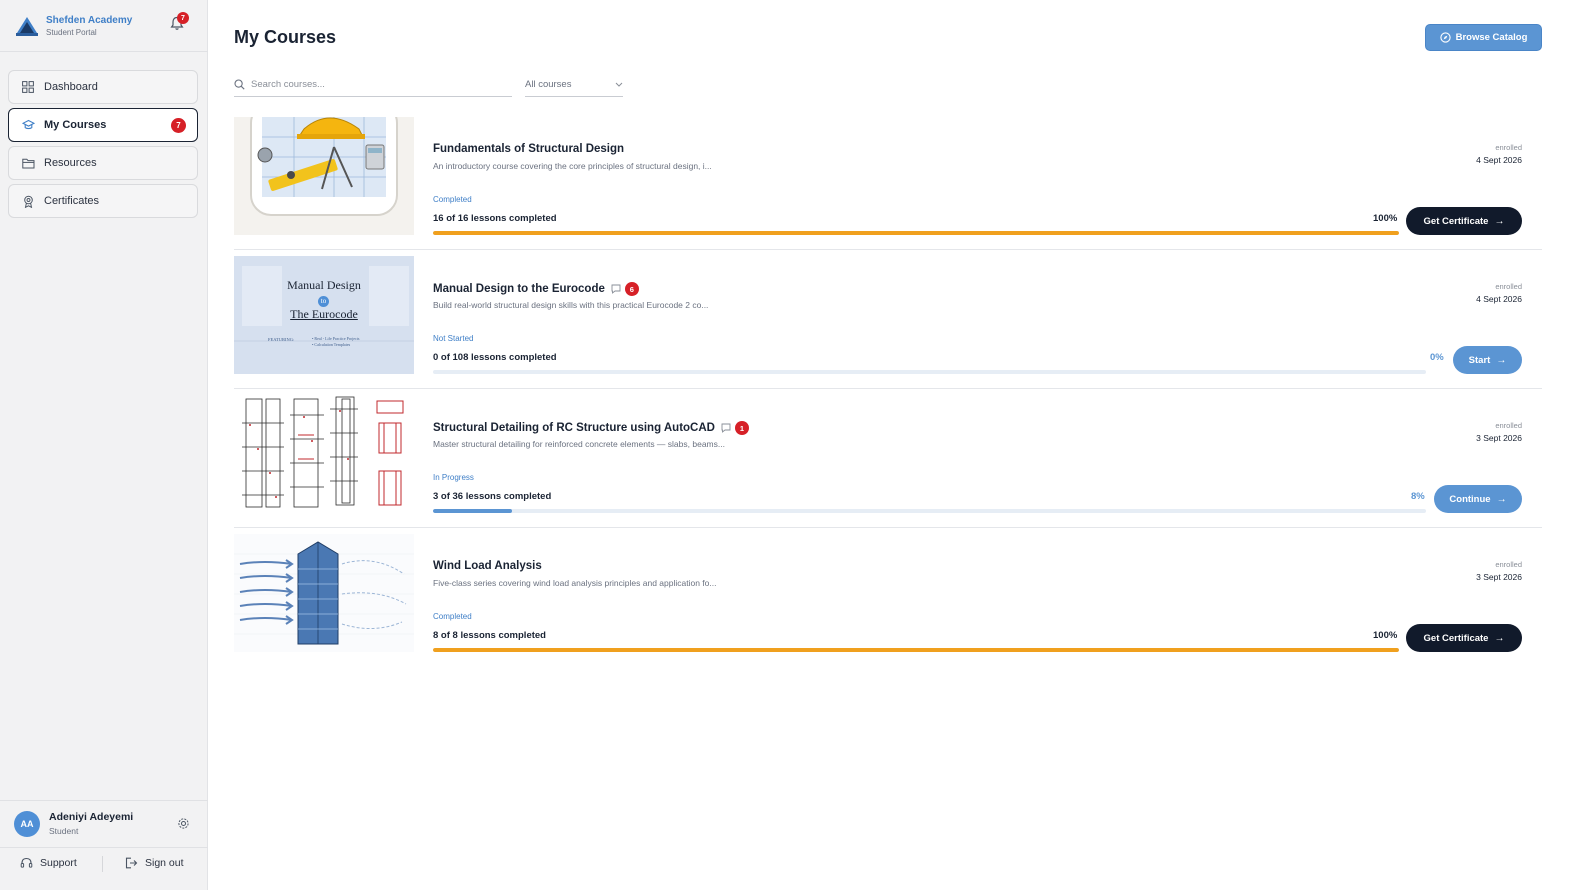 This screenshot has width=1586, height=890. What do you see at coordinates (28, 163) in the screenshot?
I see `folder-icon` at bounding box center [28, 163].